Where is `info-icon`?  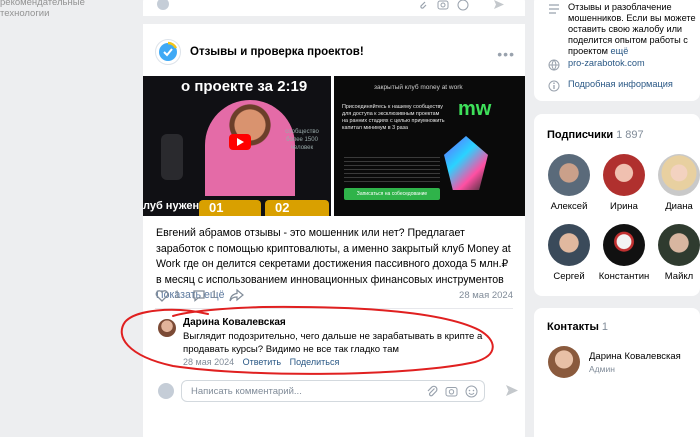
info-icon is located at coordinates (554, 86).